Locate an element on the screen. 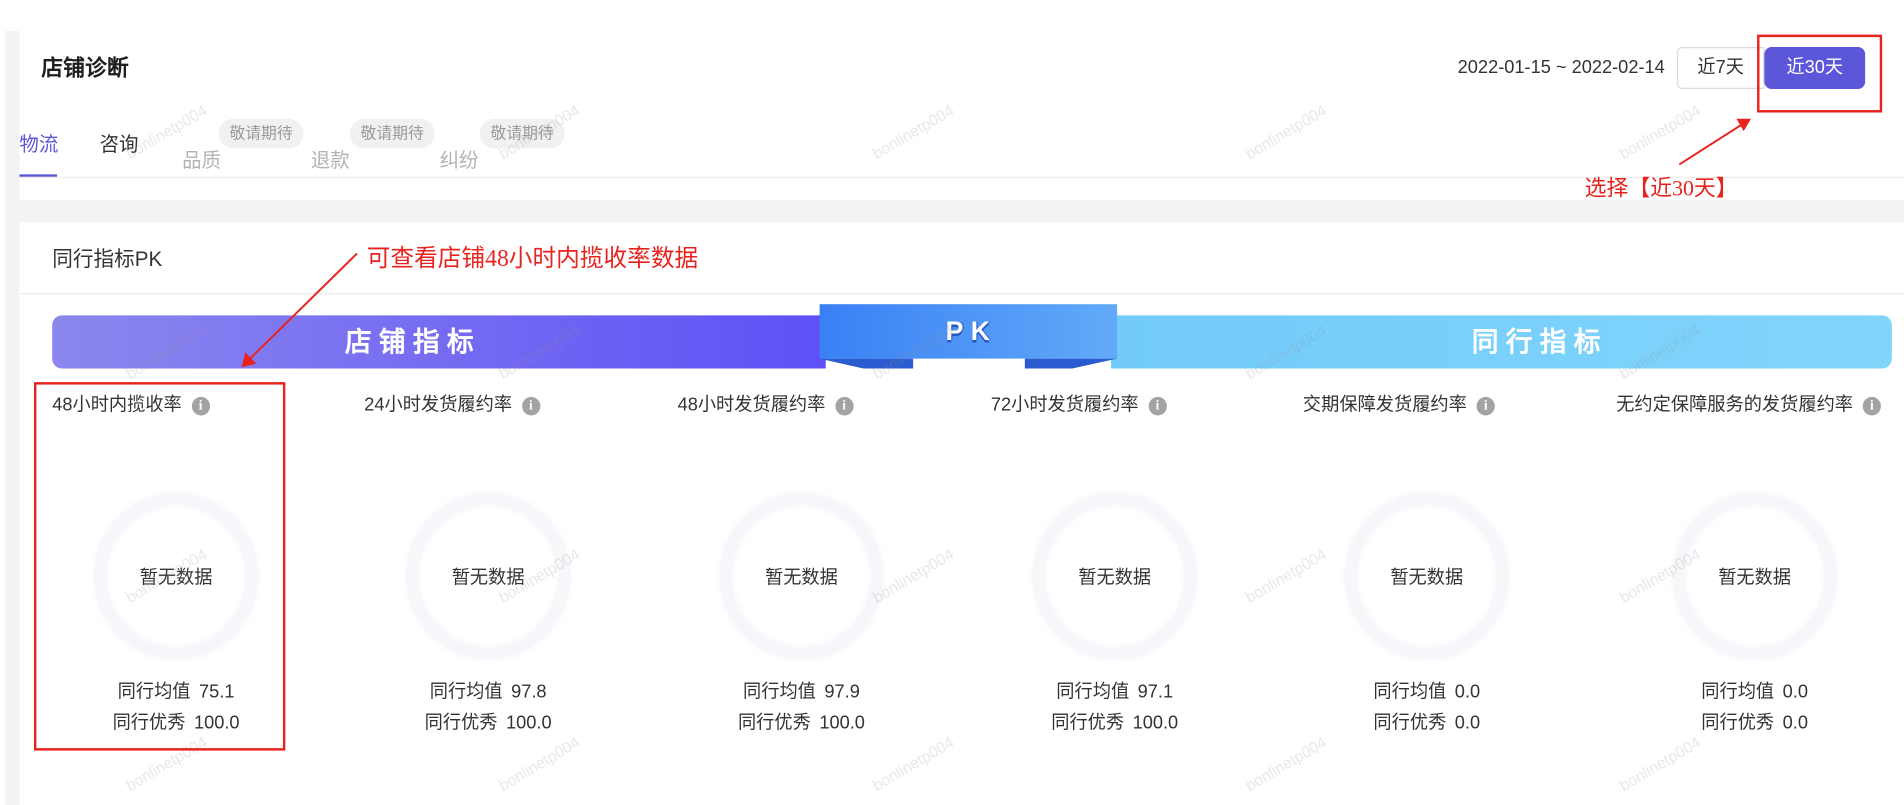  annotation-highlight-range-button is located at coordinates (1820, 73).